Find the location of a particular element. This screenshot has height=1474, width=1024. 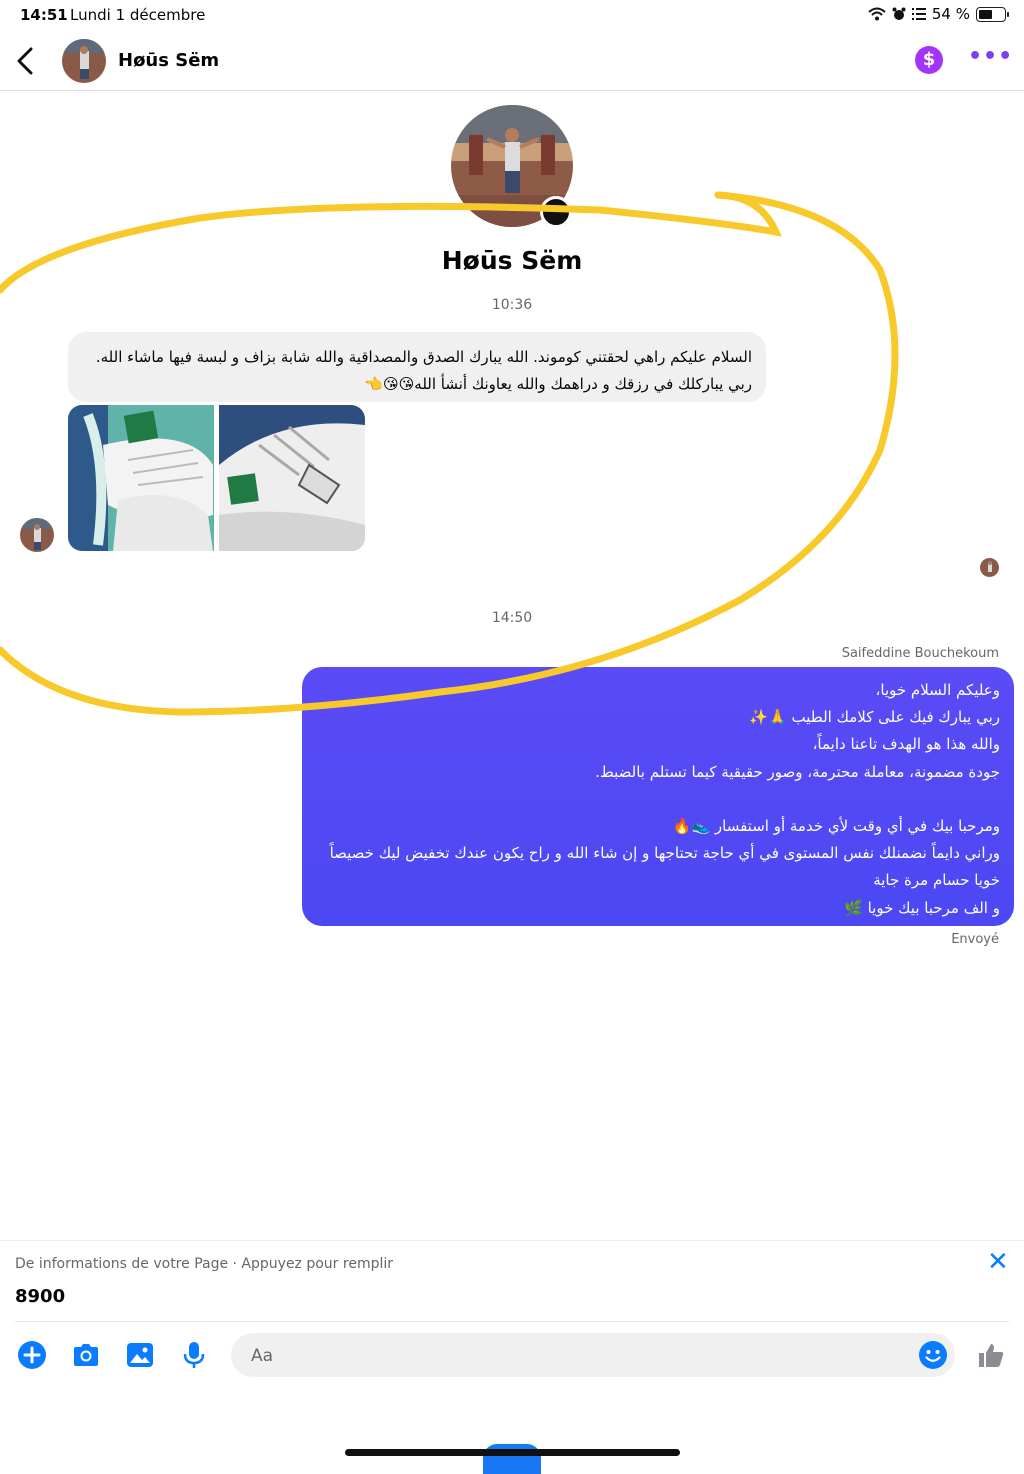

wifi-icon is located at coordinates (877, 14).